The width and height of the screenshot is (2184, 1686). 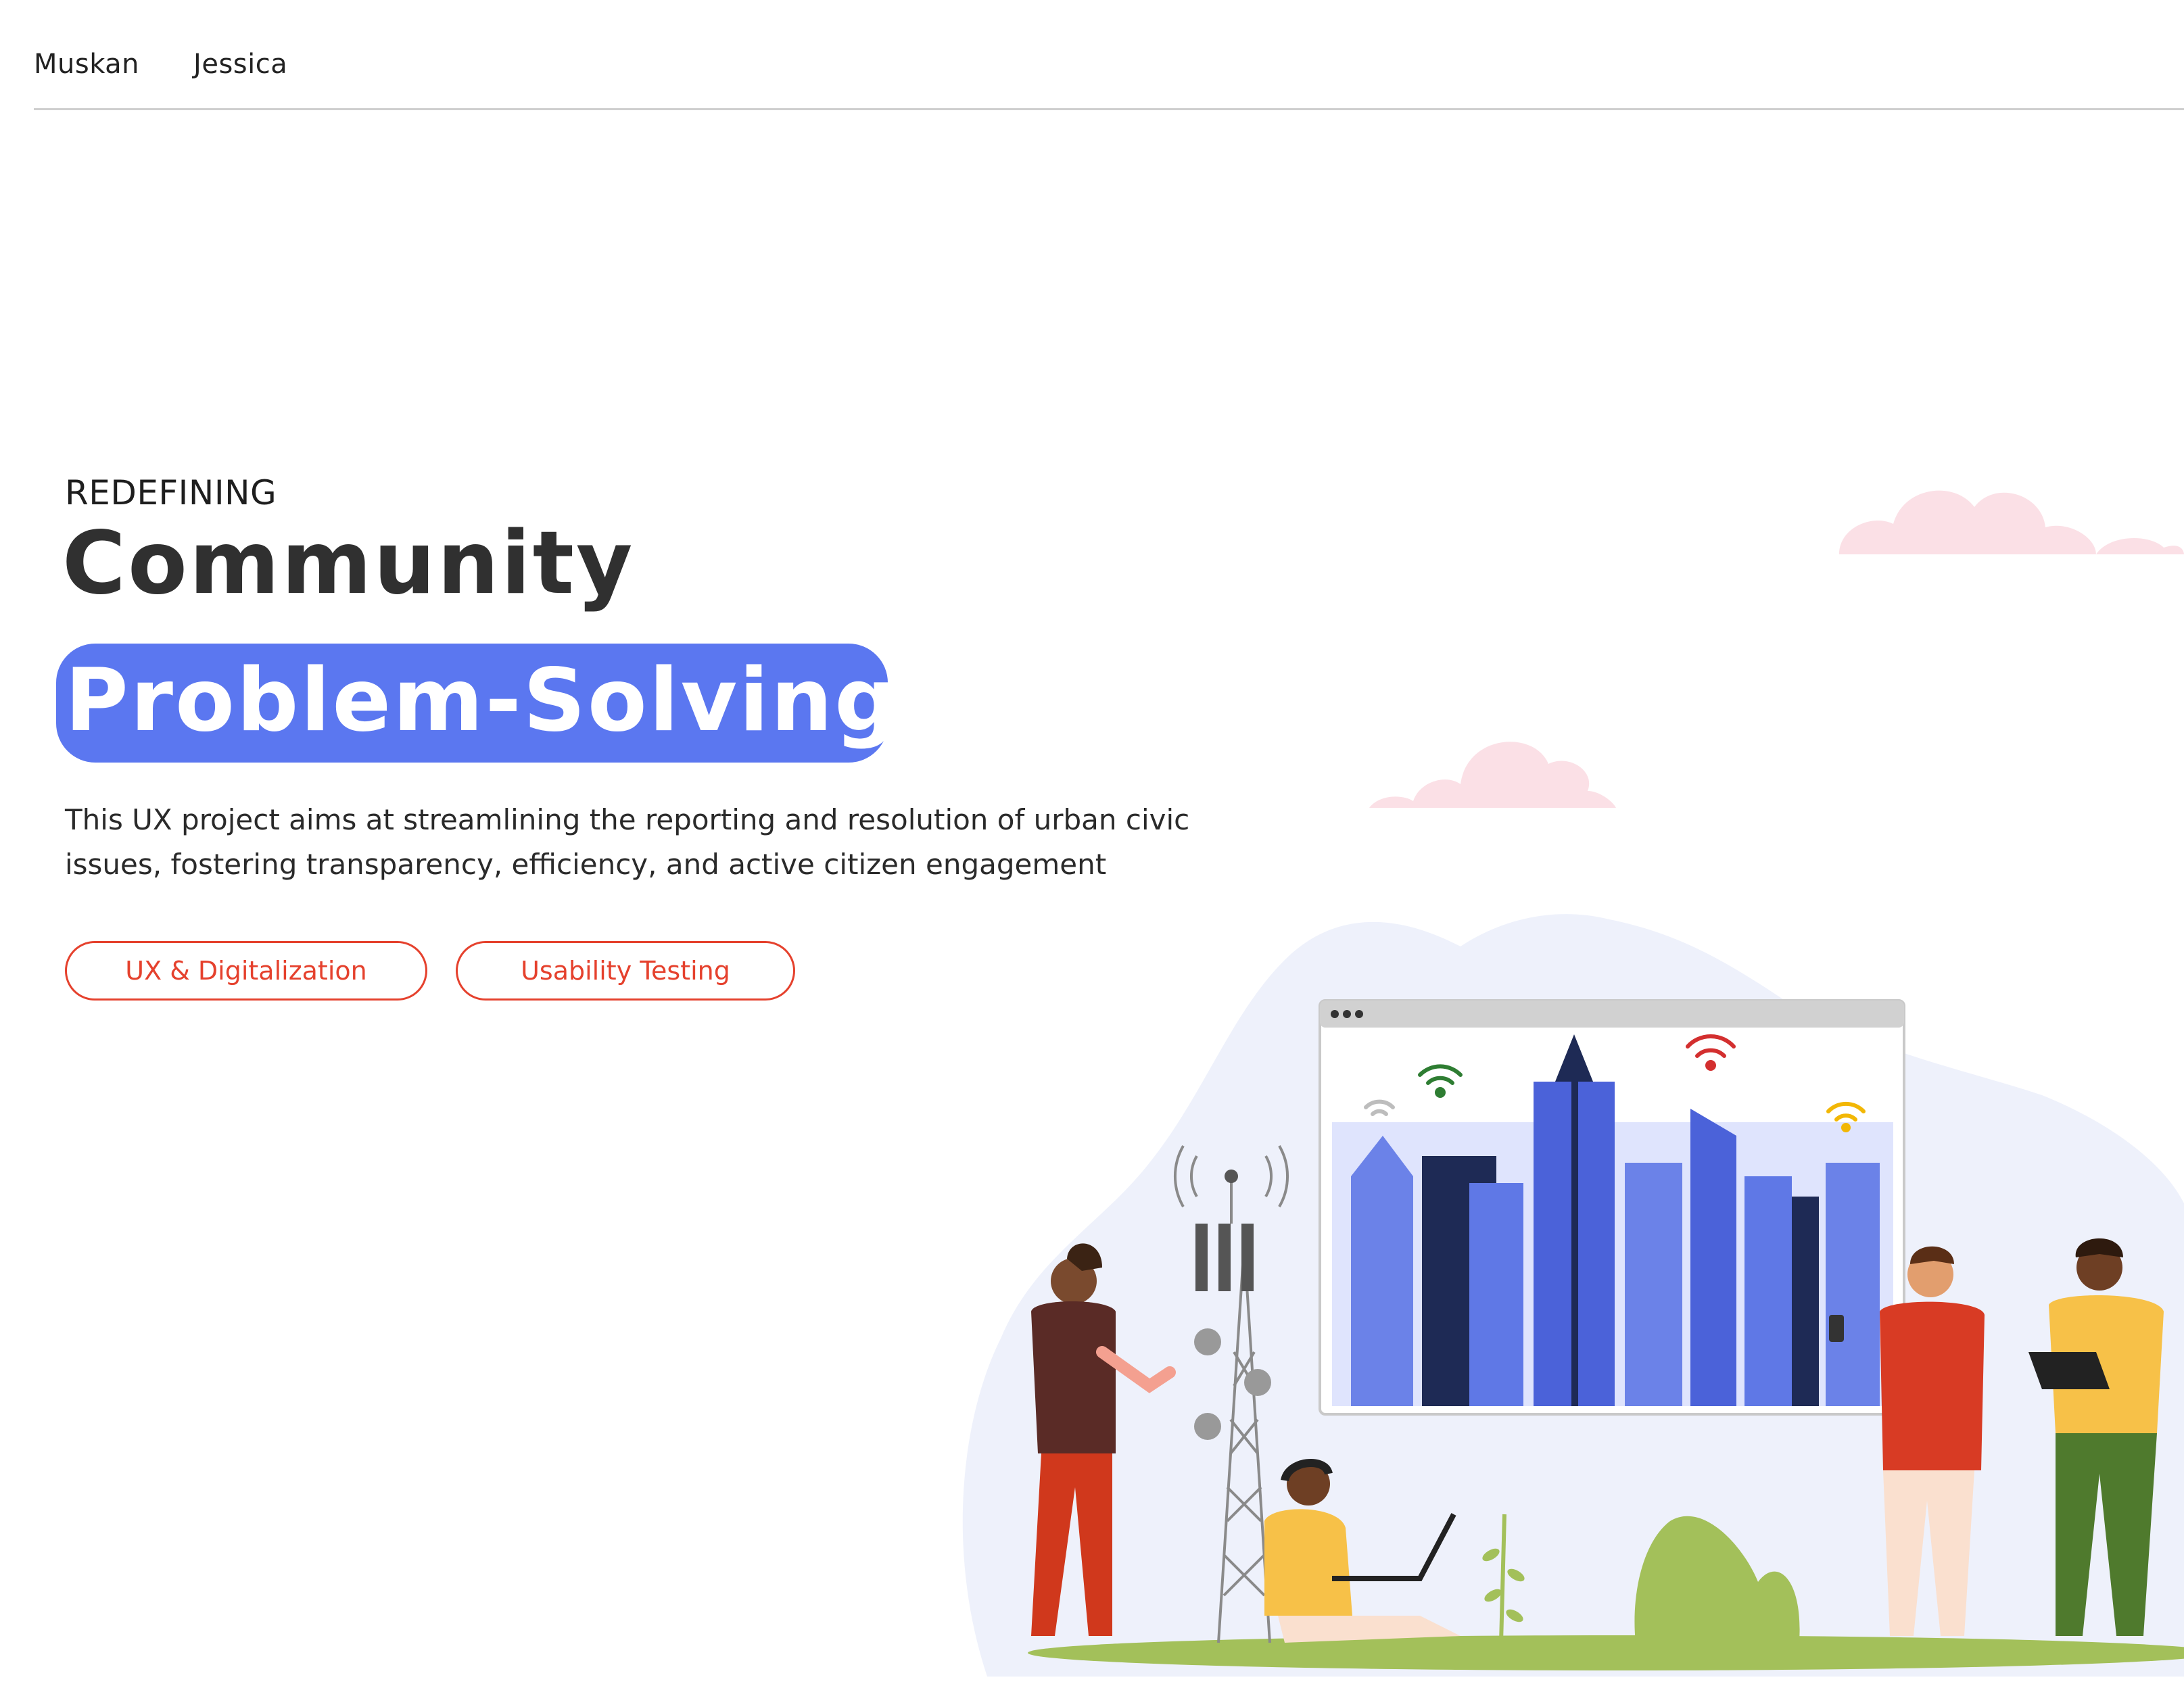 I want to click on nav-link-muskan: Muskan, so click(x=86, y=64).